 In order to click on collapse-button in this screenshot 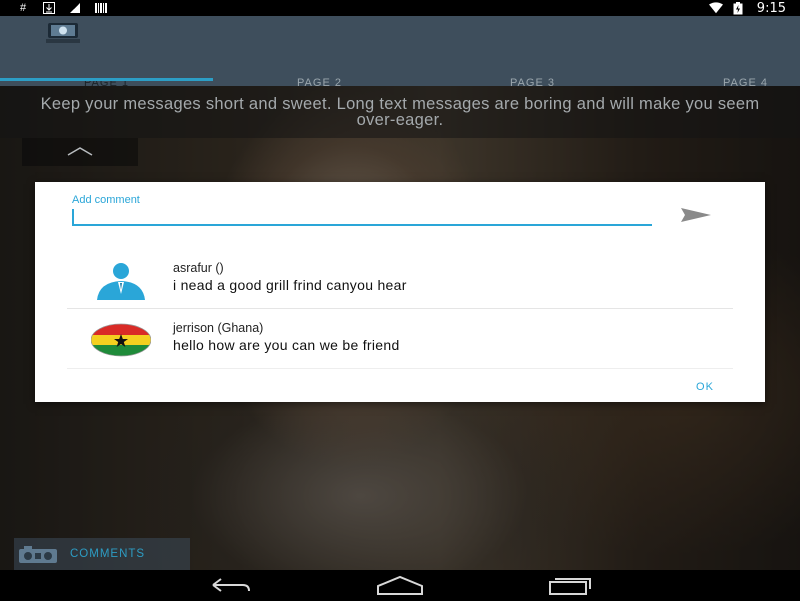, I will do `click(80, 152)`.